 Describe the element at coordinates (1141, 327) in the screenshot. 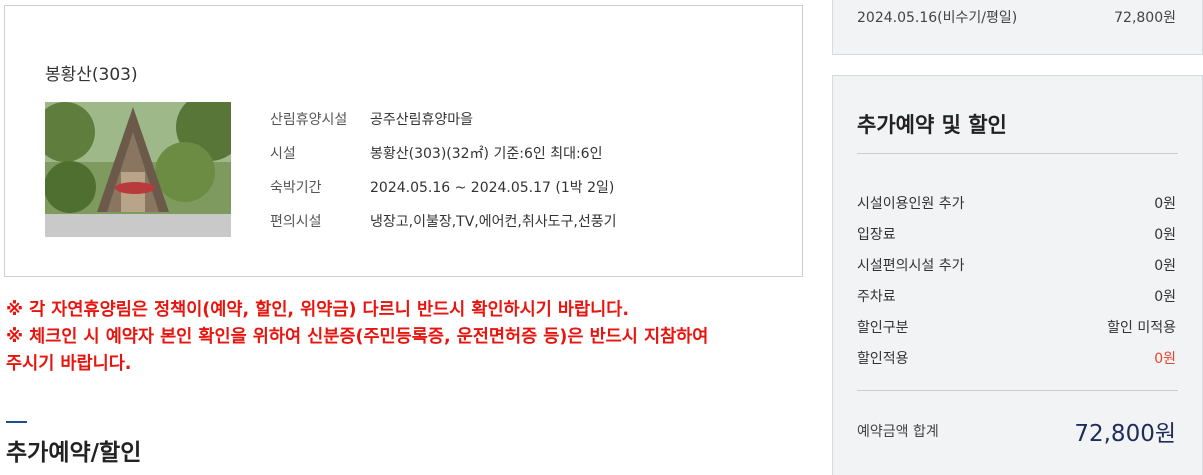

I see `summary-value: 할인 미적용` at that location.